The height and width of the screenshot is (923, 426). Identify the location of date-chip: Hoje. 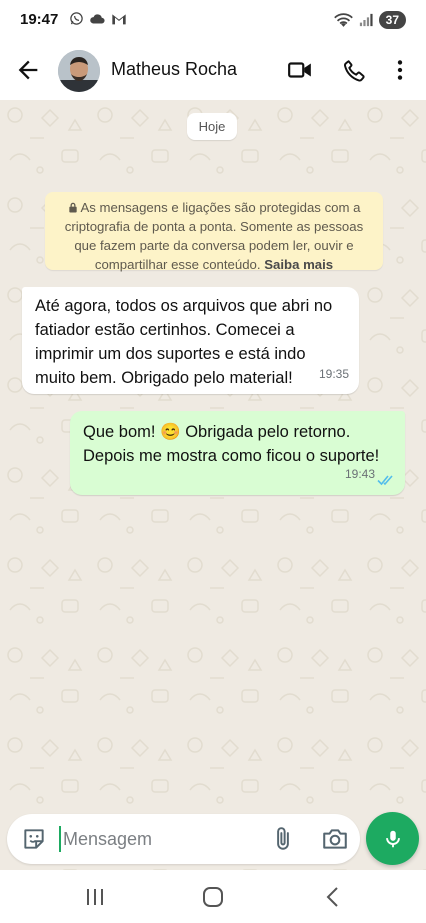
(212, 126).